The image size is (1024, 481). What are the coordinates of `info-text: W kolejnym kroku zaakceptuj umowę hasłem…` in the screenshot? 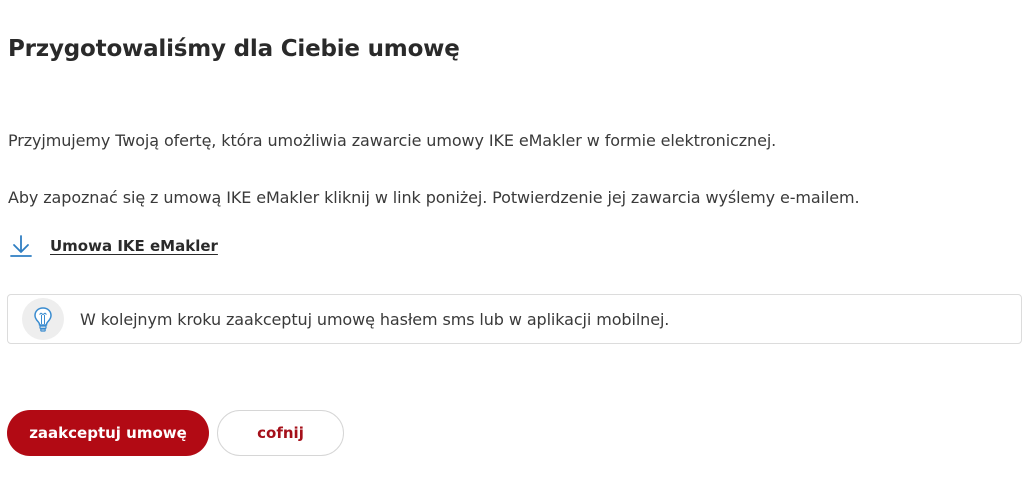 It's located at (375, 319).